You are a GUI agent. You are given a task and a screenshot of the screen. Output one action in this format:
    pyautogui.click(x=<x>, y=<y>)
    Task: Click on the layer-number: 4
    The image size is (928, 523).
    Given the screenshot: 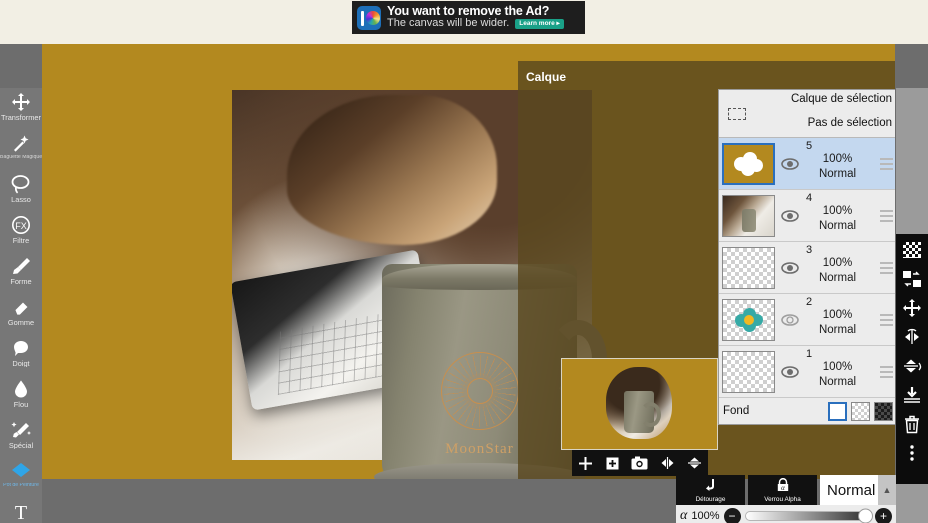 What is the action you would take?
    pyautogui.click(x=809, y=198)
    